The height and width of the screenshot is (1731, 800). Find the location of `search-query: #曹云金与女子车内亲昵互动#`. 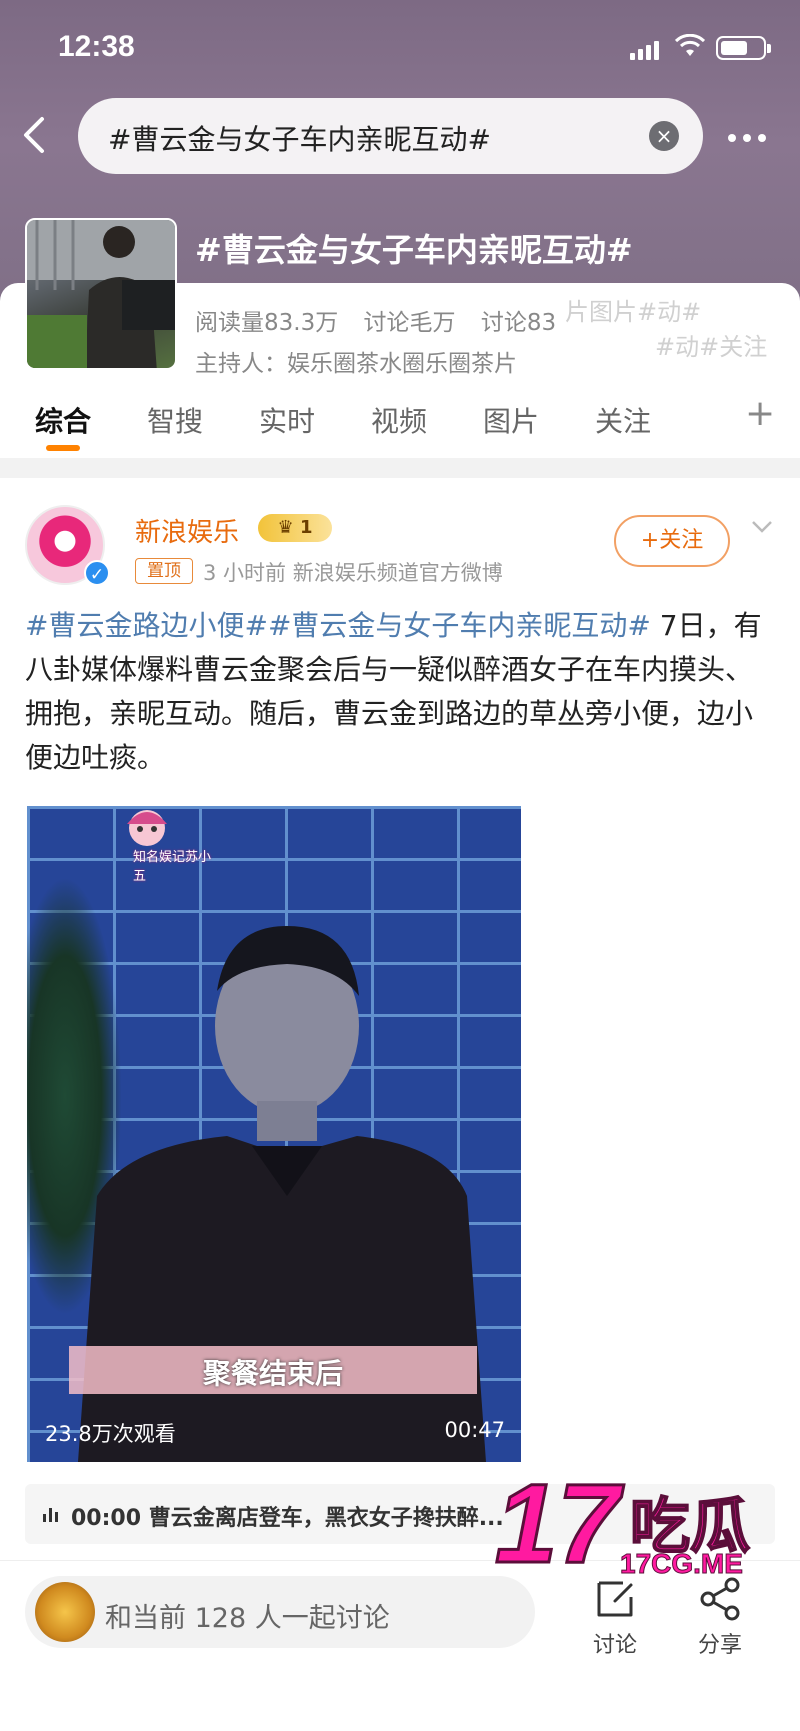

search-query: #曹云金与女子车内亲昵互动# is located at coordinates (299, 138).